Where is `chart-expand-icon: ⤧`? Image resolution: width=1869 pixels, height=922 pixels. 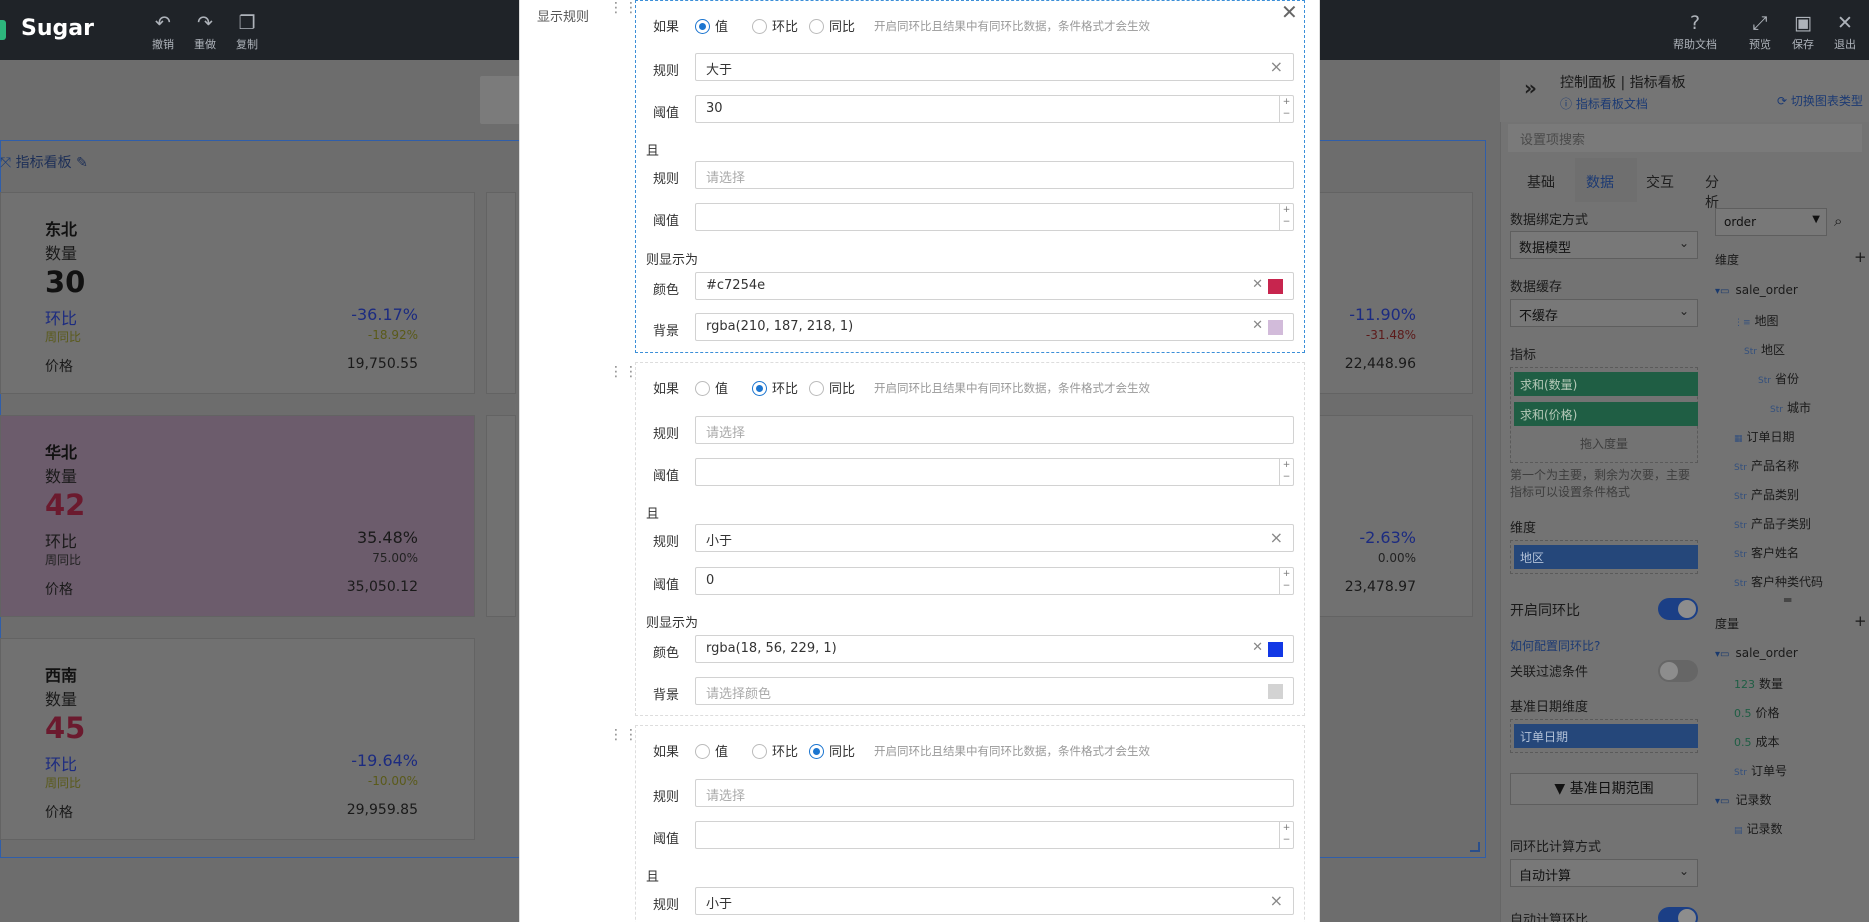 chart-expand-icon: ⤧ is located at coordinates (5, 163).